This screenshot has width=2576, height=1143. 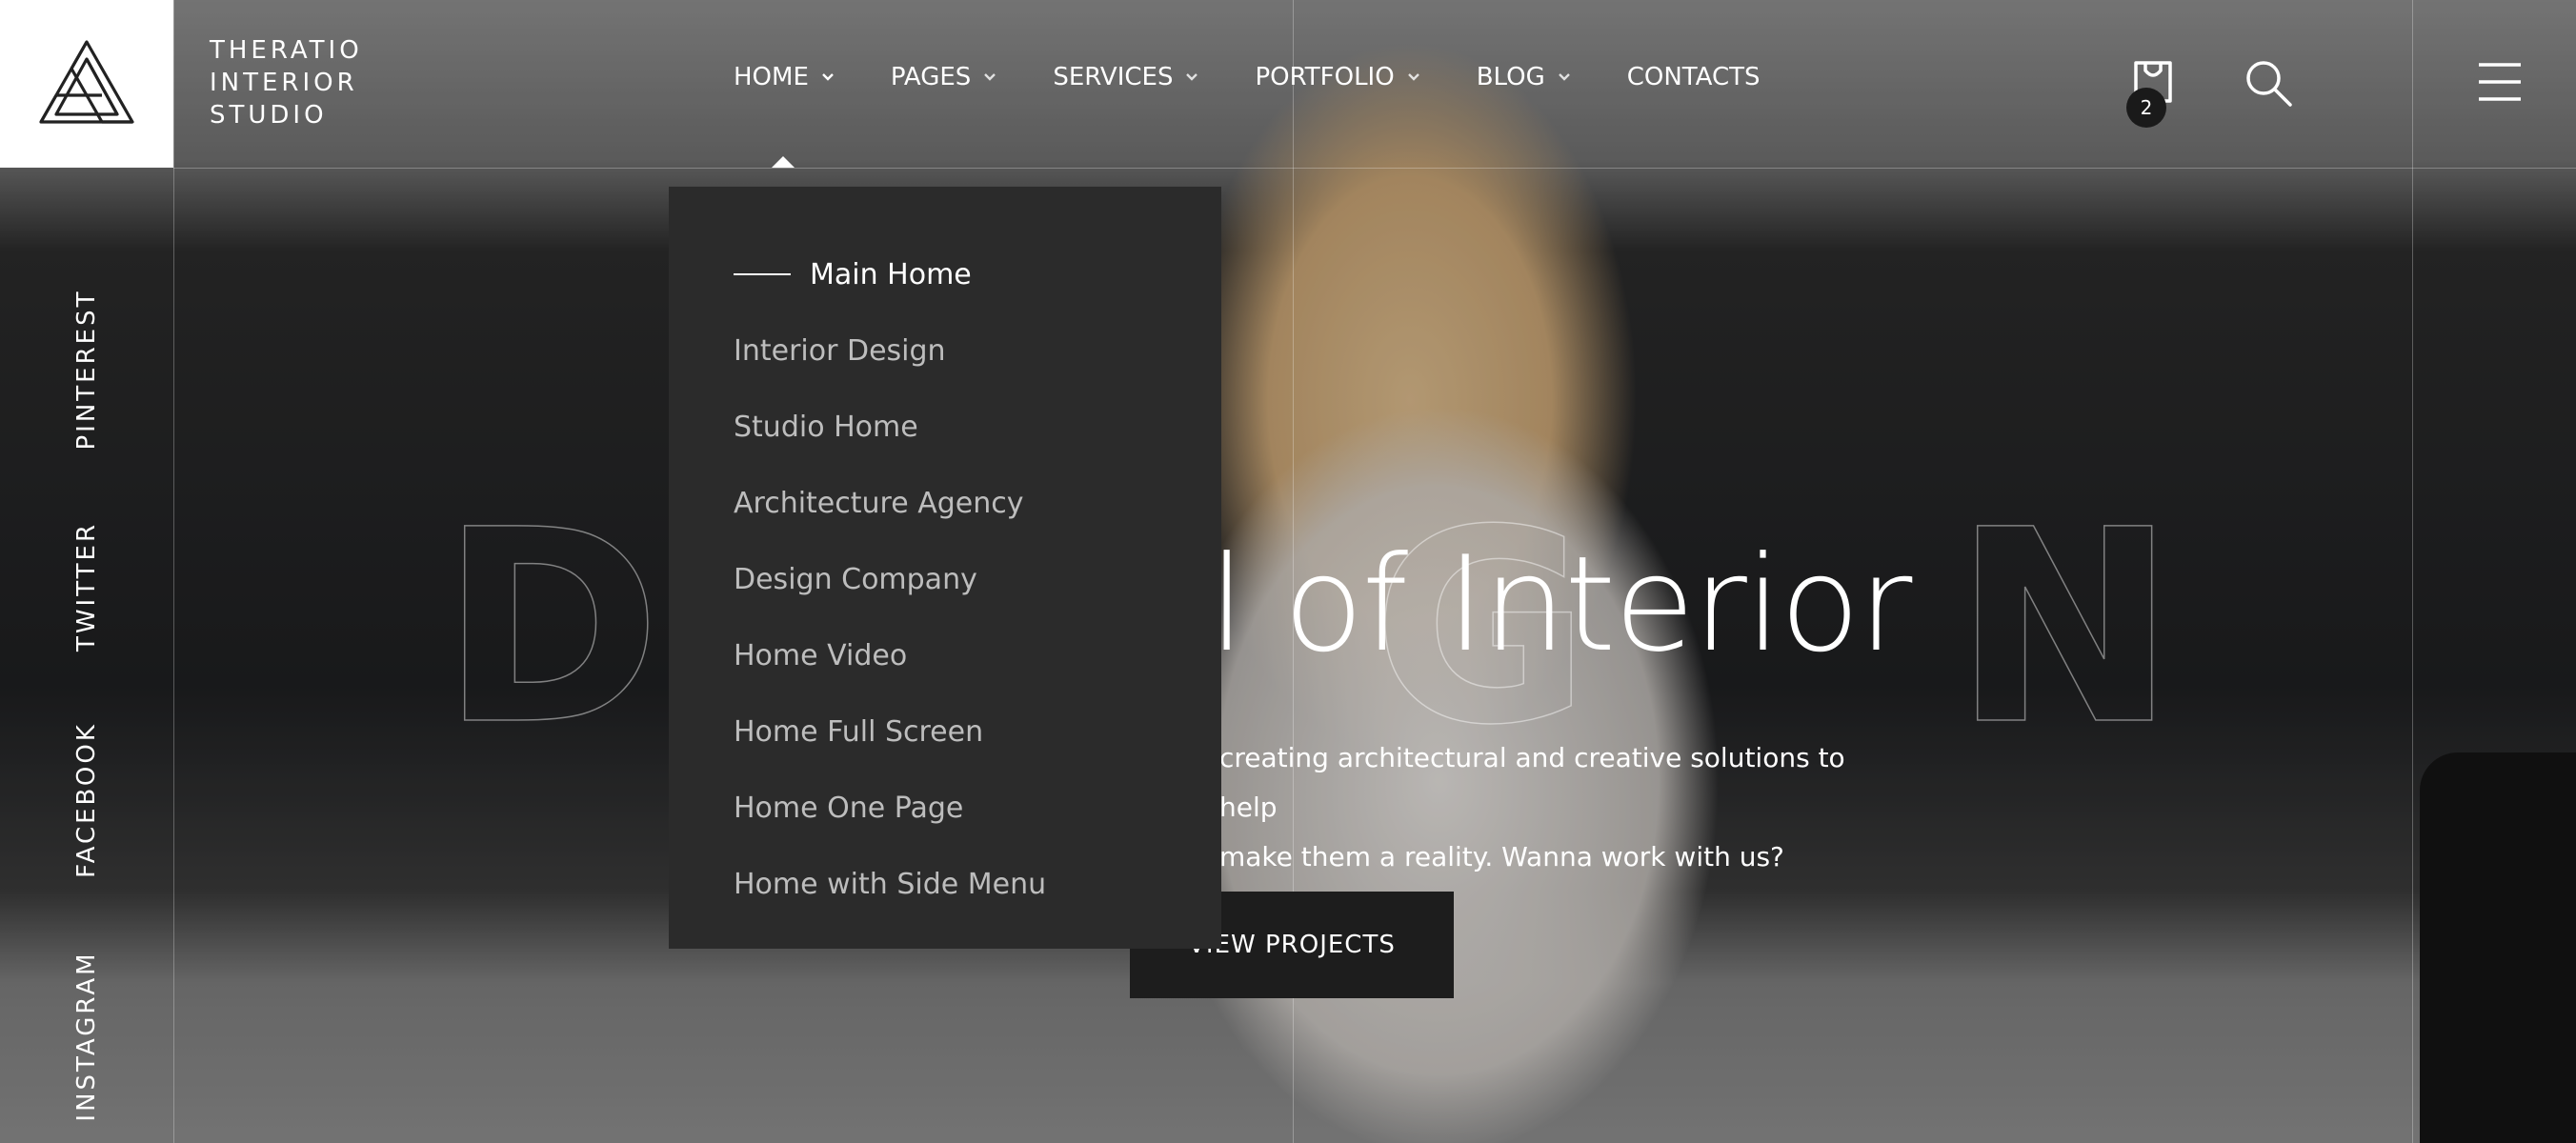 I want to click on dropdown-item-home-full-screen: Home Full Screen, so click(x=945, y=731).